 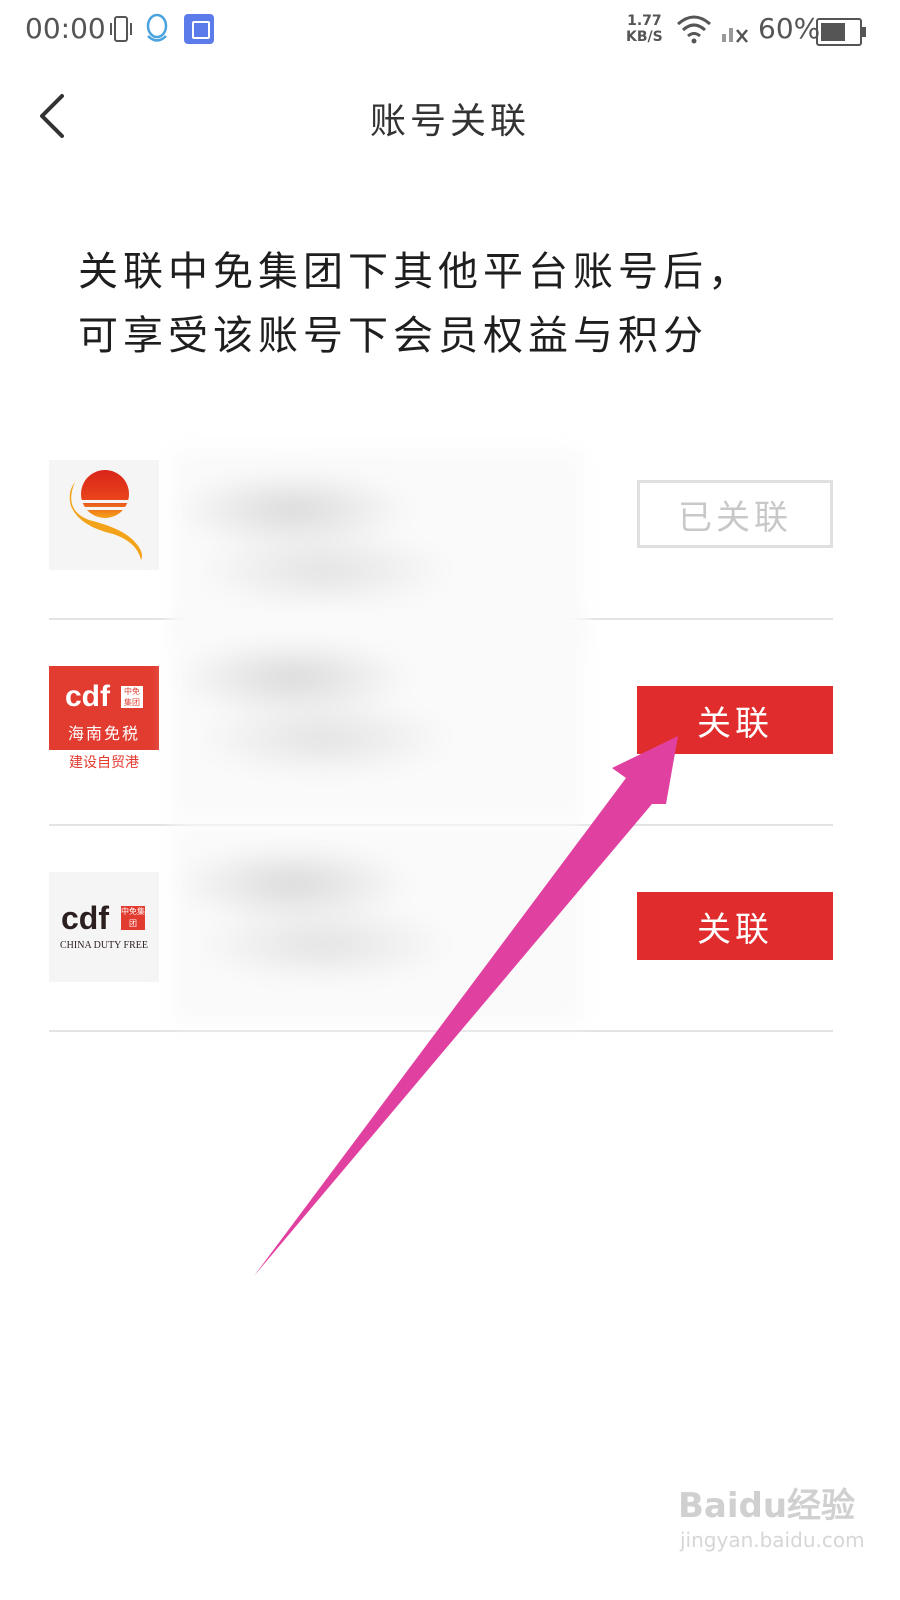 What do you see at coordinates (767, 1506) in the screenshot?
I see `watermark: Baidu经验` at bounding box center [767, 1506].